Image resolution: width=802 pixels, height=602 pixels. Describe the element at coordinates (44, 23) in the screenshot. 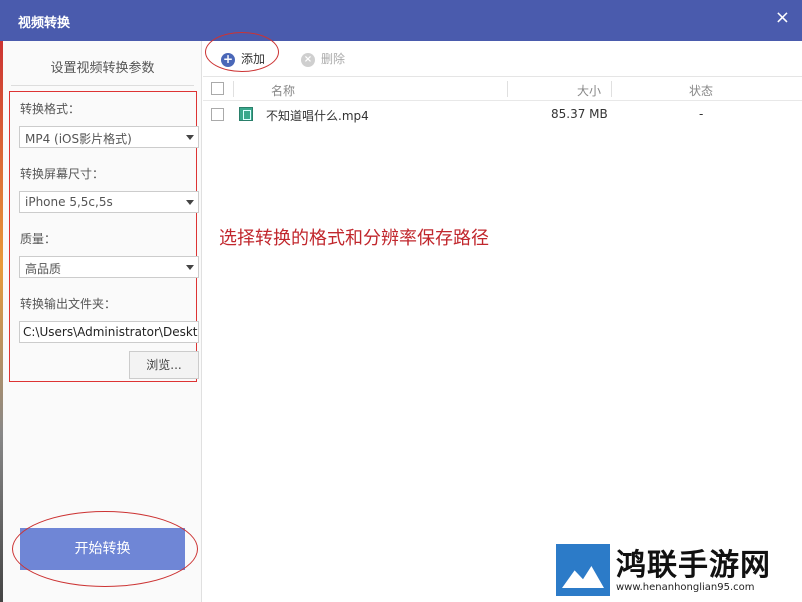

I see `window-title: 视频转换` at that location.